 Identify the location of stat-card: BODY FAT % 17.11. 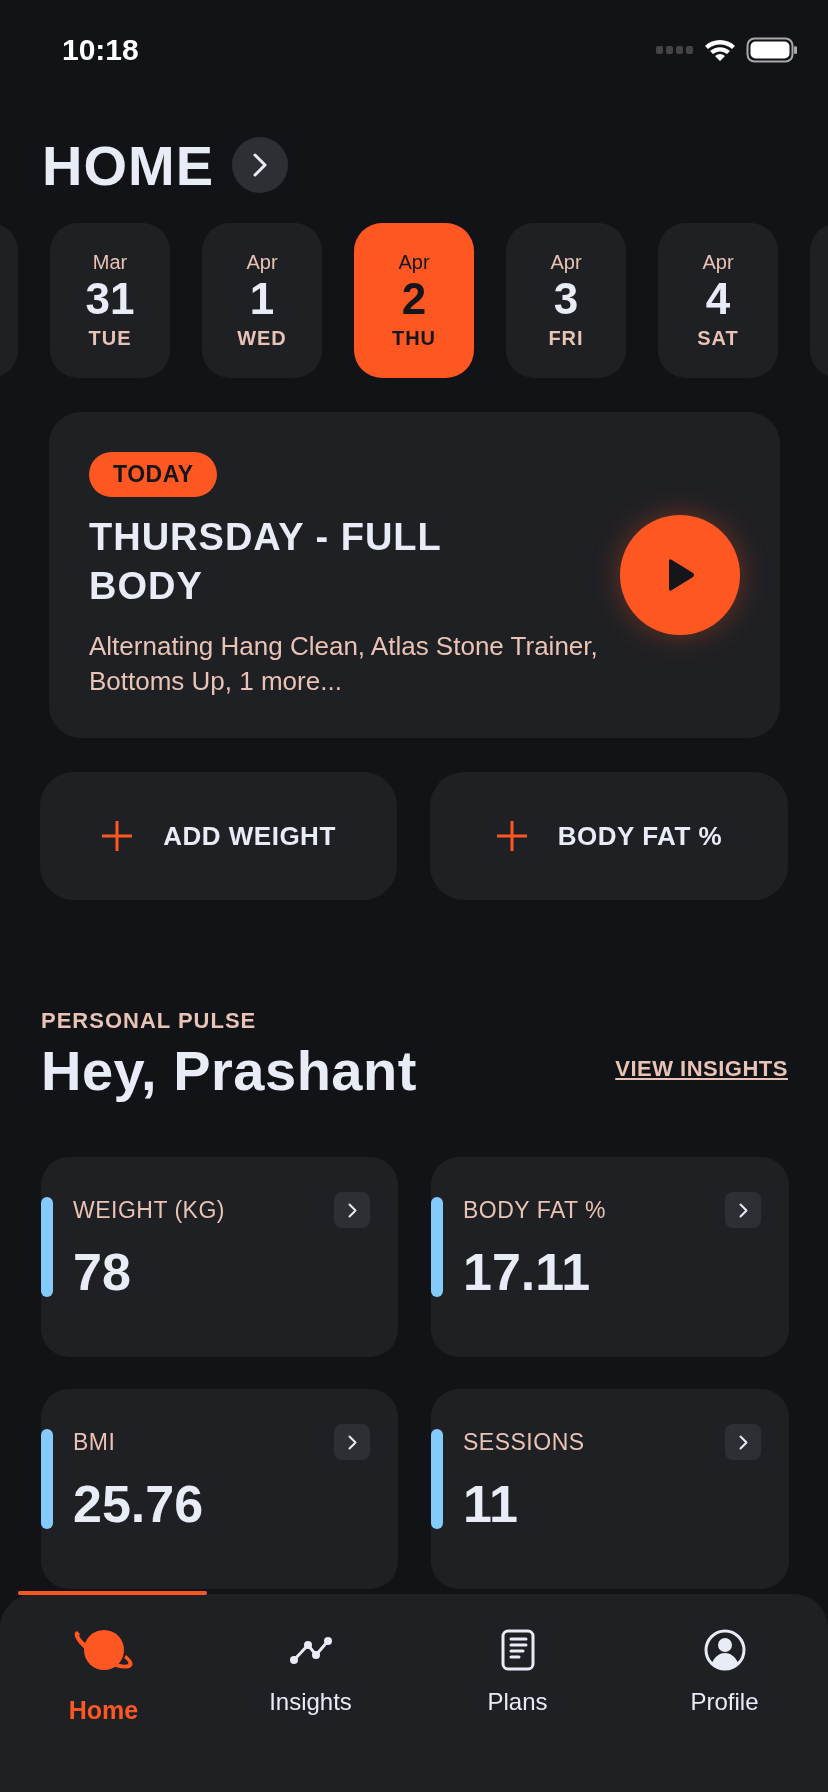
(610, 1257).